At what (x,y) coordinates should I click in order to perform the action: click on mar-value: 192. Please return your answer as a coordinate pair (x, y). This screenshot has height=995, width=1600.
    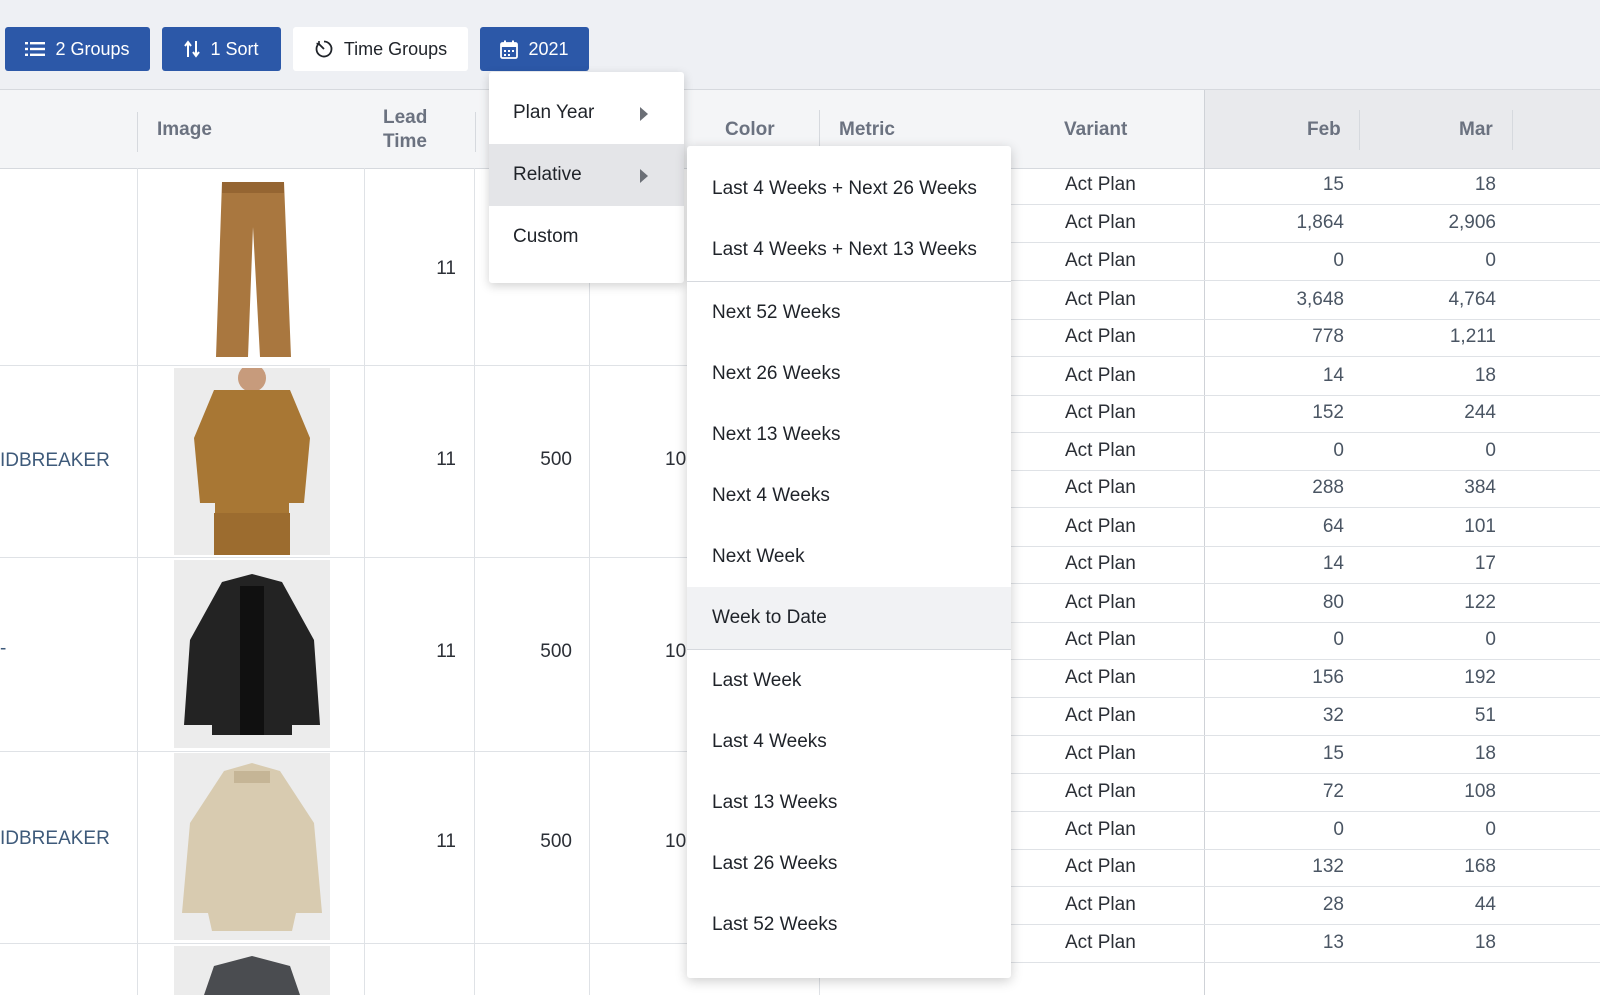
    Looking at the image, I should click on (1428, 678).